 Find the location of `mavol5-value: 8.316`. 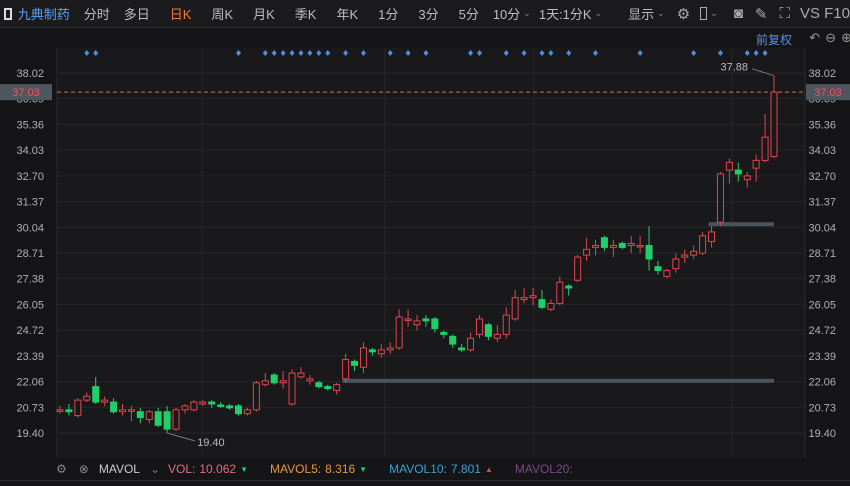

mavol5-value: 8.316 is located at coordinates (340, 469).